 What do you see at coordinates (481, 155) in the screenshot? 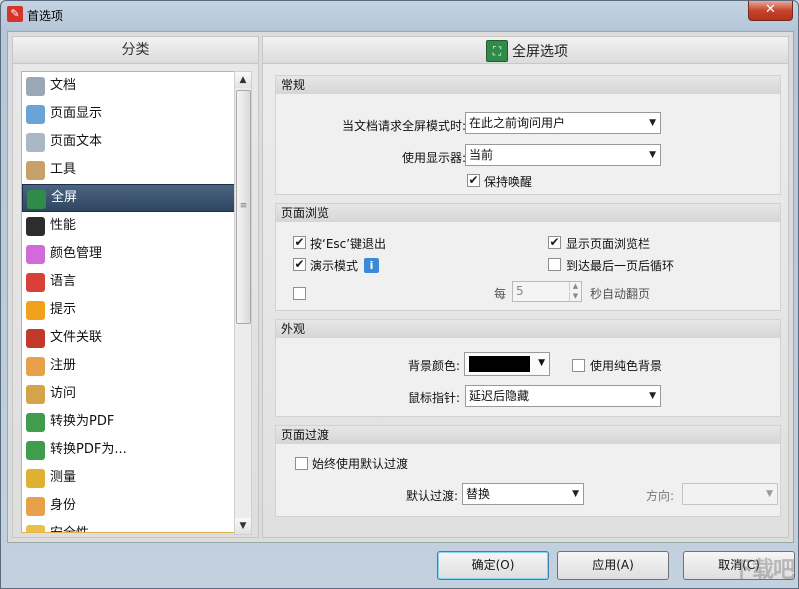
I see `monitor-value: 当前` at bounding box center [481, 155].